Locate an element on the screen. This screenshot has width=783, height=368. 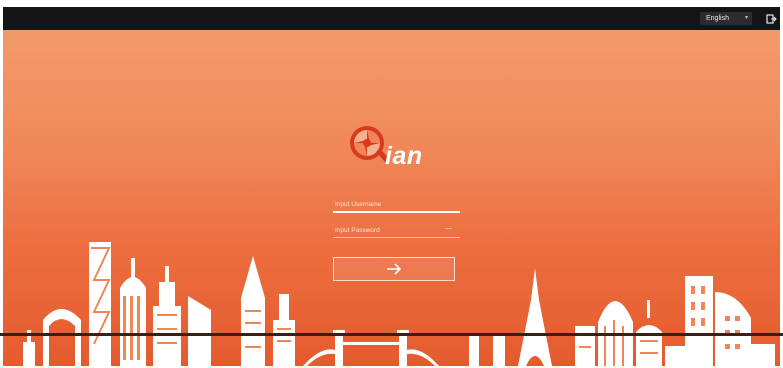
top-border is located at coordinates (391, 3).